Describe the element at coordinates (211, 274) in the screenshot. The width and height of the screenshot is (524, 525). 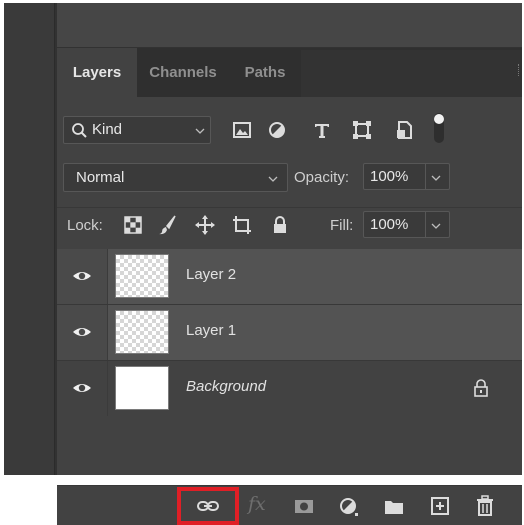
I see `layer-name: Layer 2` at that location.